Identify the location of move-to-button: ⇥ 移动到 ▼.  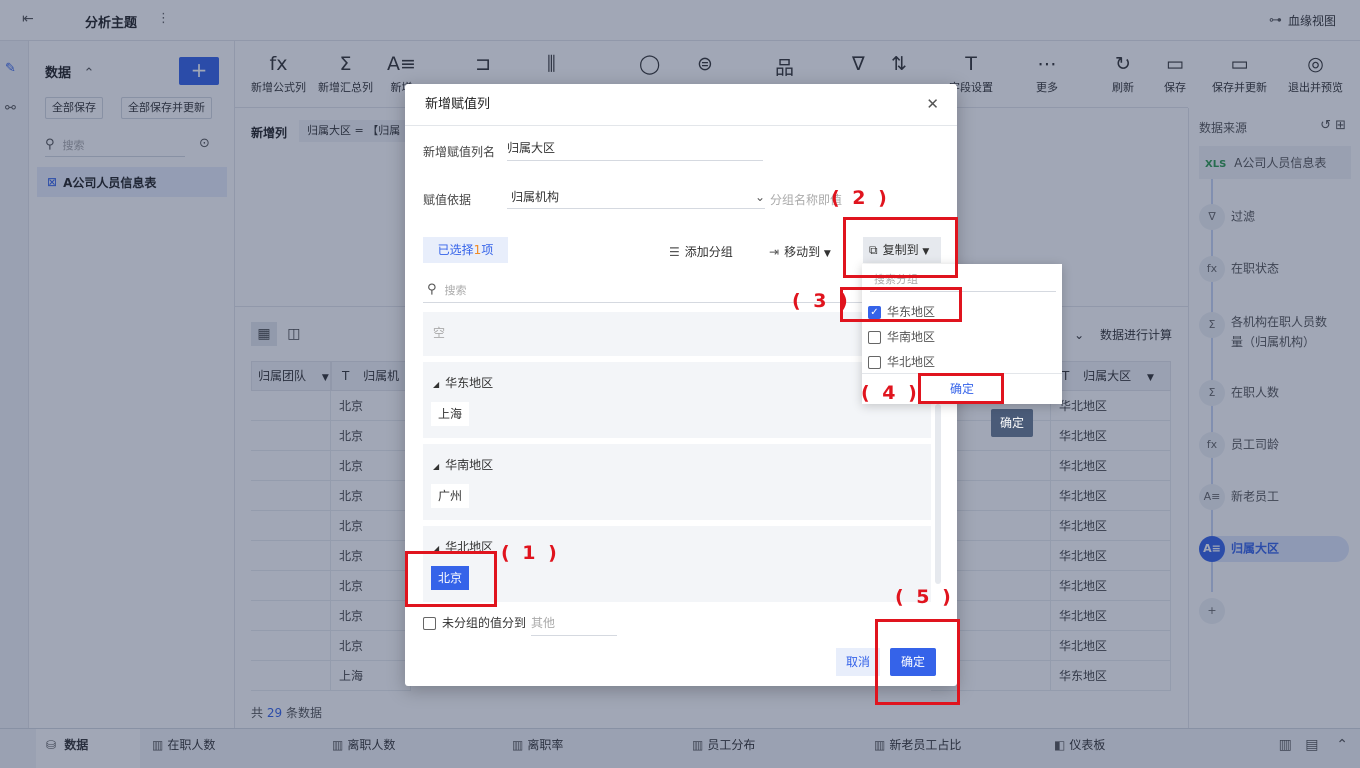
(800, 251).